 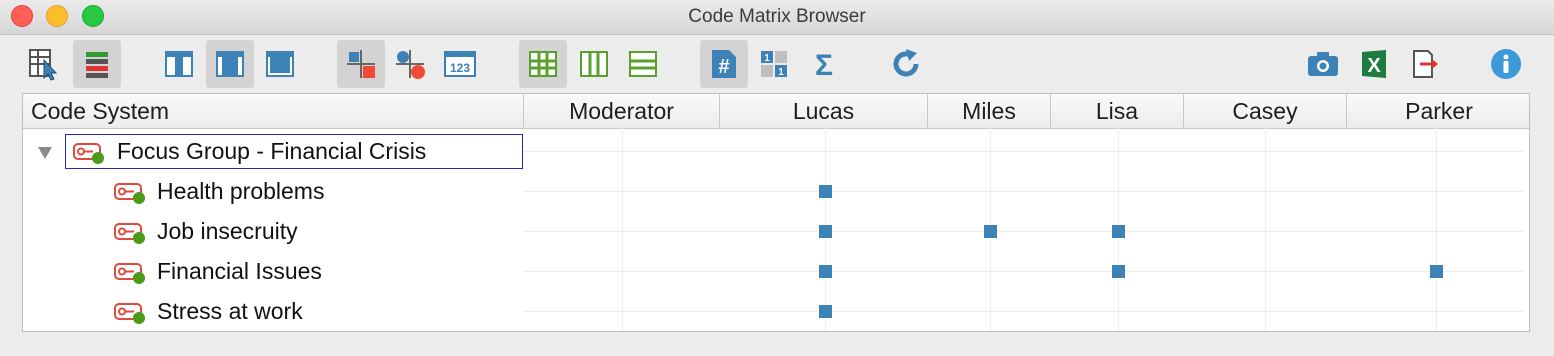 What do you see at coordinates (241, 191) in the screenshot?
I see `code-row-label: Health problems` at bounding box center [241, 191].